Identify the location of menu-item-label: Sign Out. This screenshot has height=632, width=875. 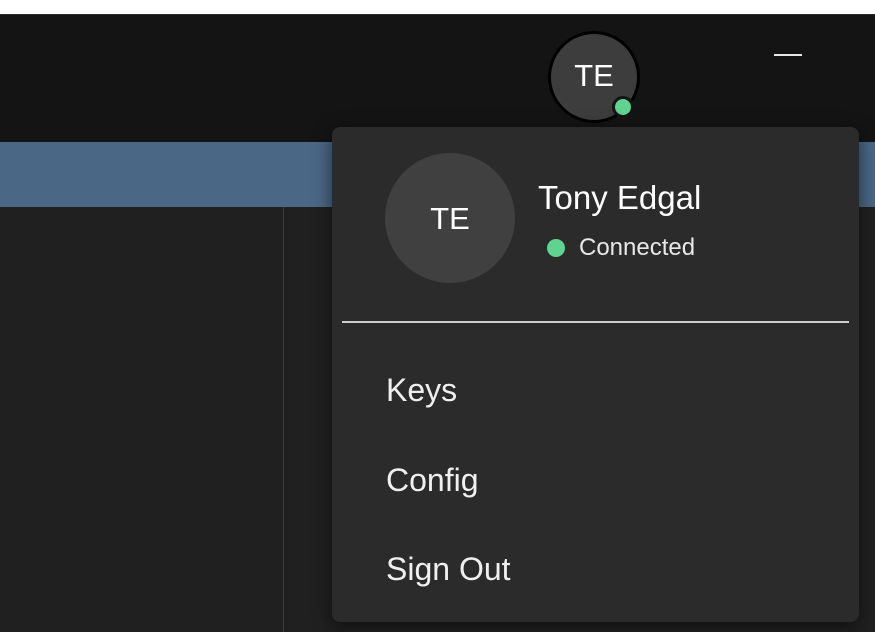
(448, 569).